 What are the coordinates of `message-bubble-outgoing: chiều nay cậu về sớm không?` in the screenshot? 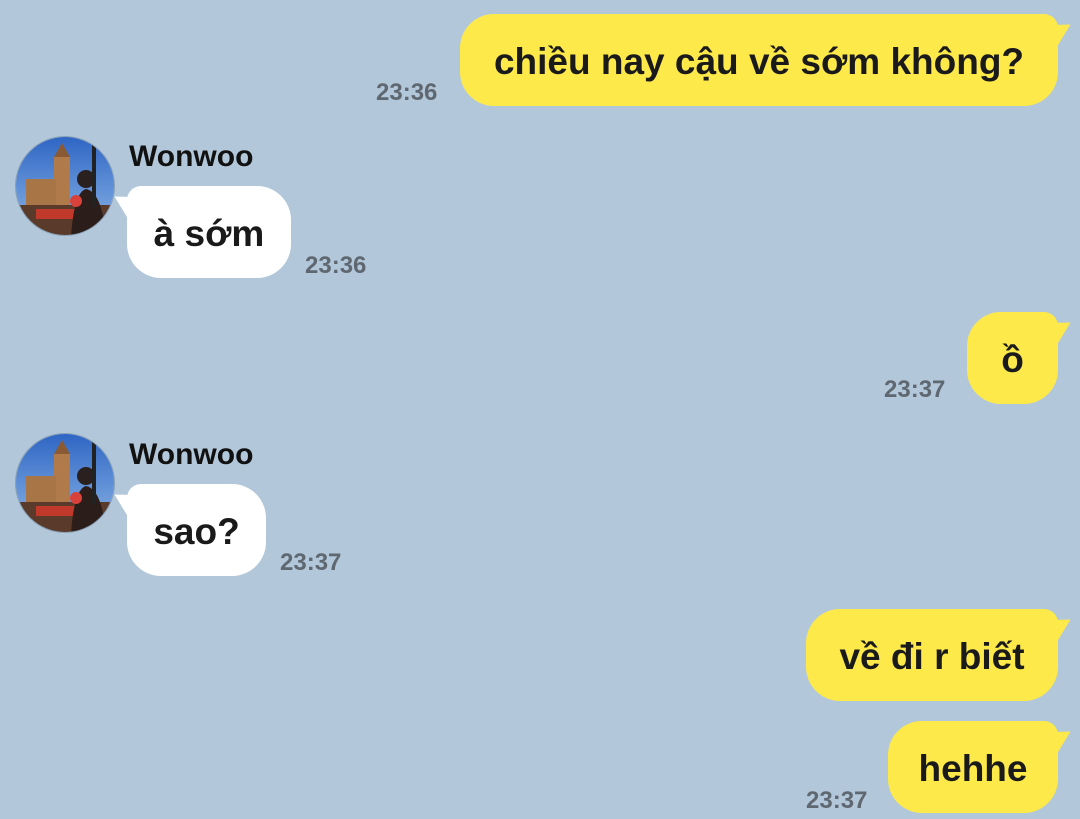 It's located at (759, 60).